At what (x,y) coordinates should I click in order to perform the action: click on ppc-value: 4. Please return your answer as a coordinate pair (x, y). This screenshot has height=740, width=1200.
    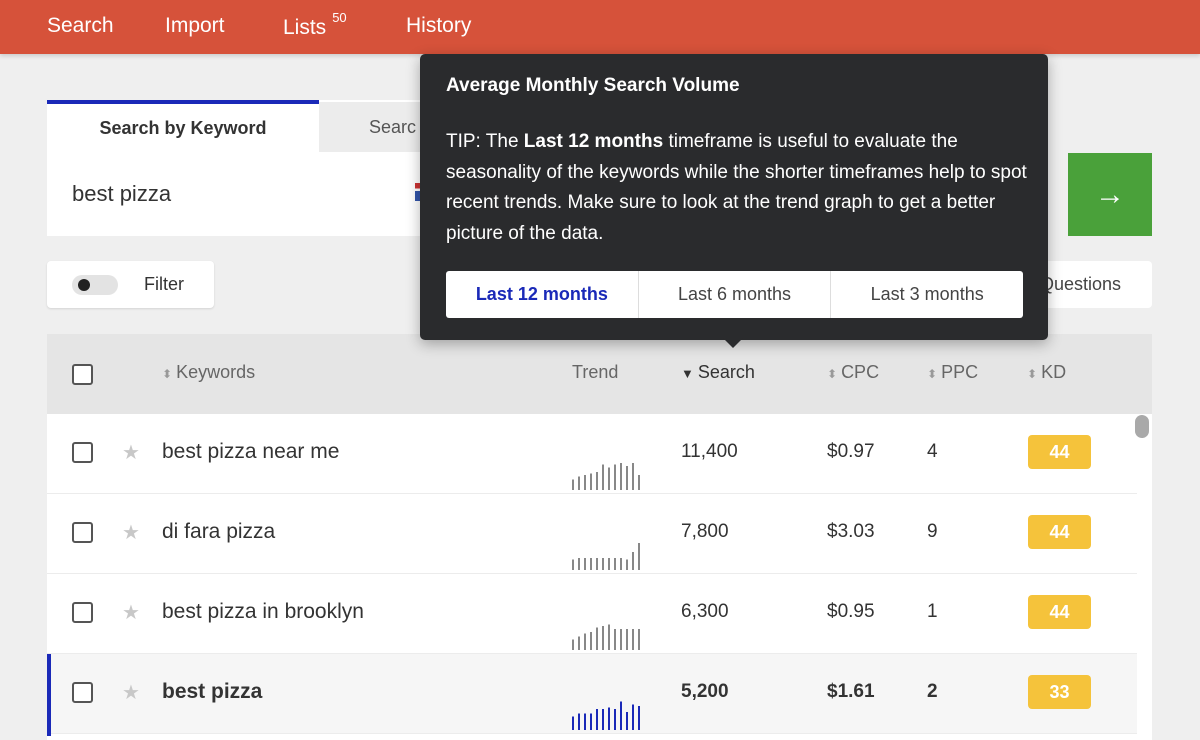
    Looking at the image, I should click on (932, 451).